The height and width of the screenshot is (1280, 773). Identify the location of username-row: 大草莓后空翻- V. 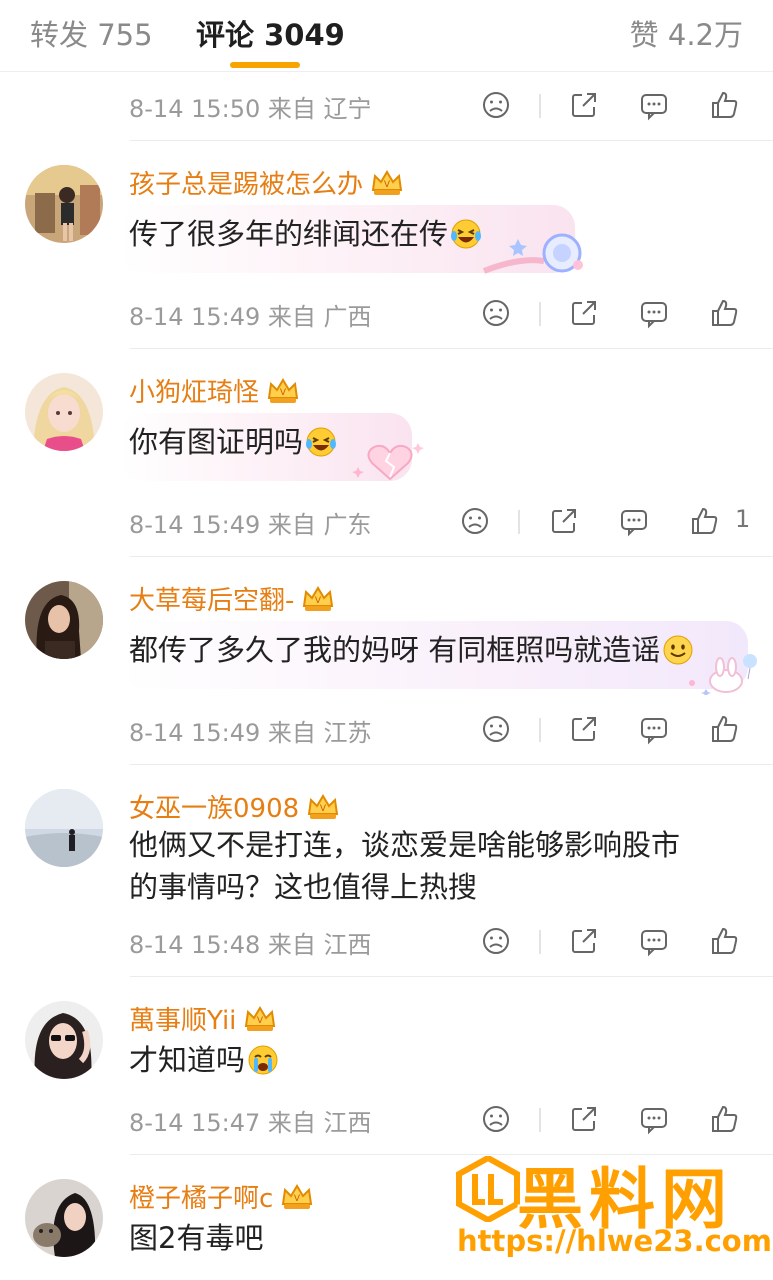
(232, 598).